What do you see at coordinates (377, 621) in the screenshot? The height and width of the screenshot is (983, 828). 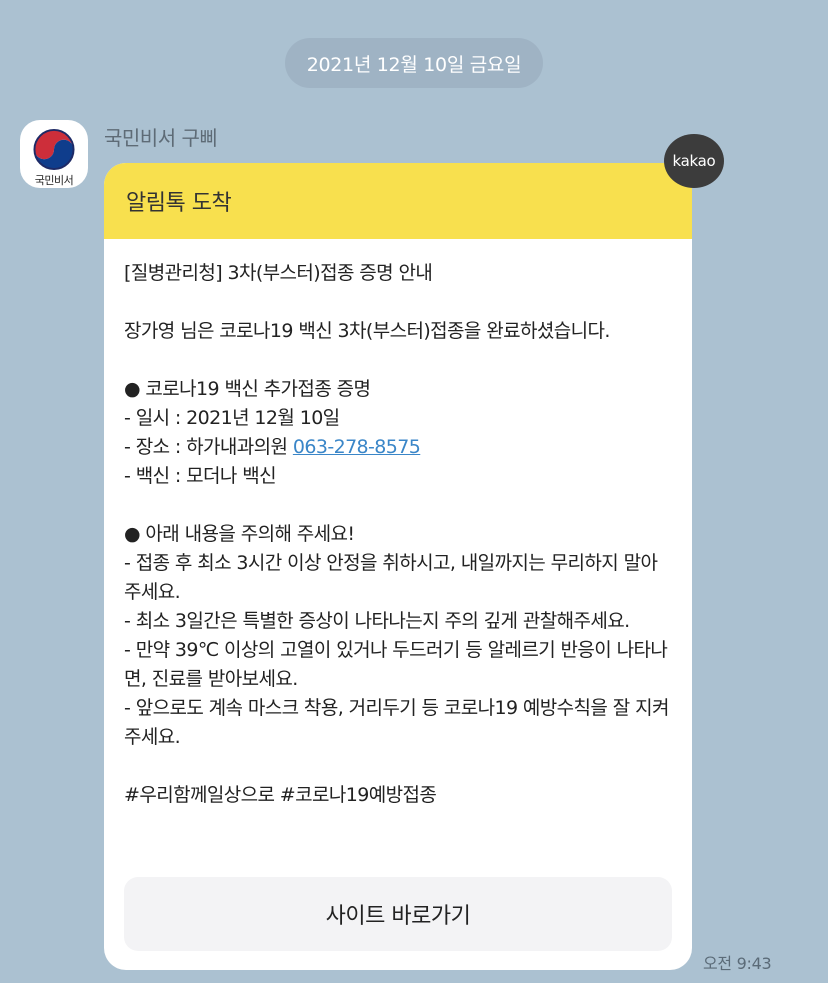 I see `caution-item: - 최소 3일간은 특별한 증상이 나타나는지 주의 깊게 관찰해주세요.` at bounding box center [377, 621].